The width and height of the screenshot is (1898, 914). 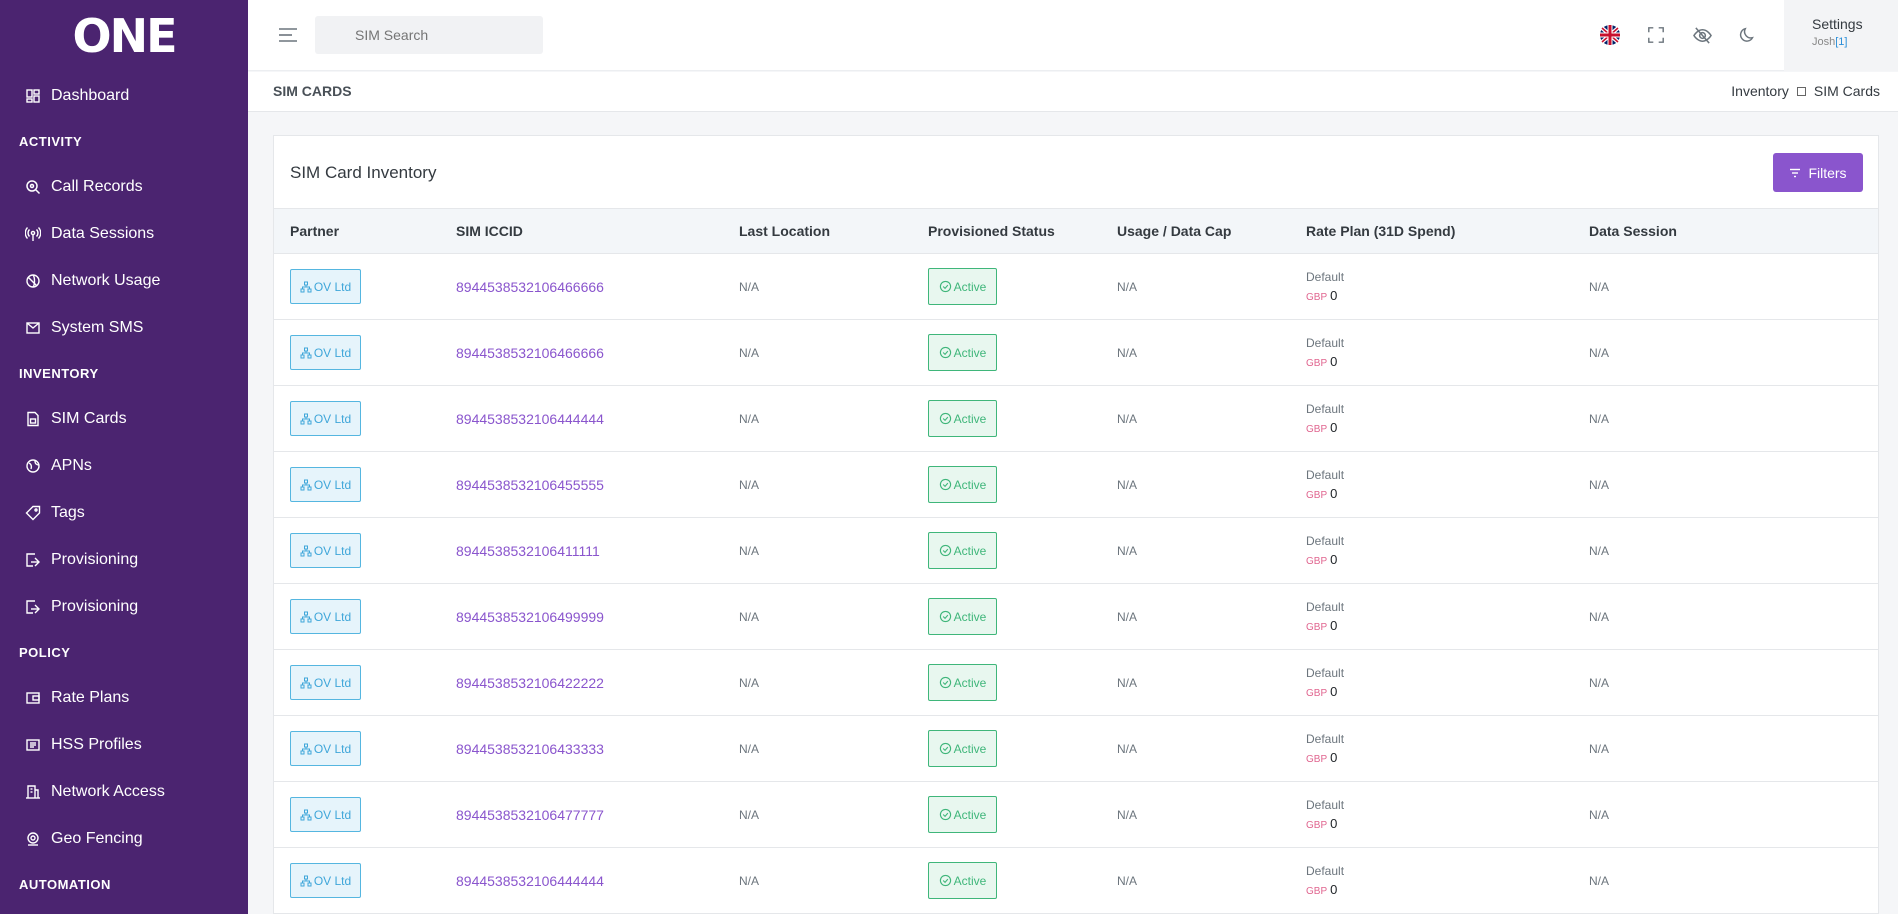 What do you see at coordinates (124, 697) in the screenshot?
I see `sidebar-item-rate-plans: Rate Plans` at bounding box center [124, 697].